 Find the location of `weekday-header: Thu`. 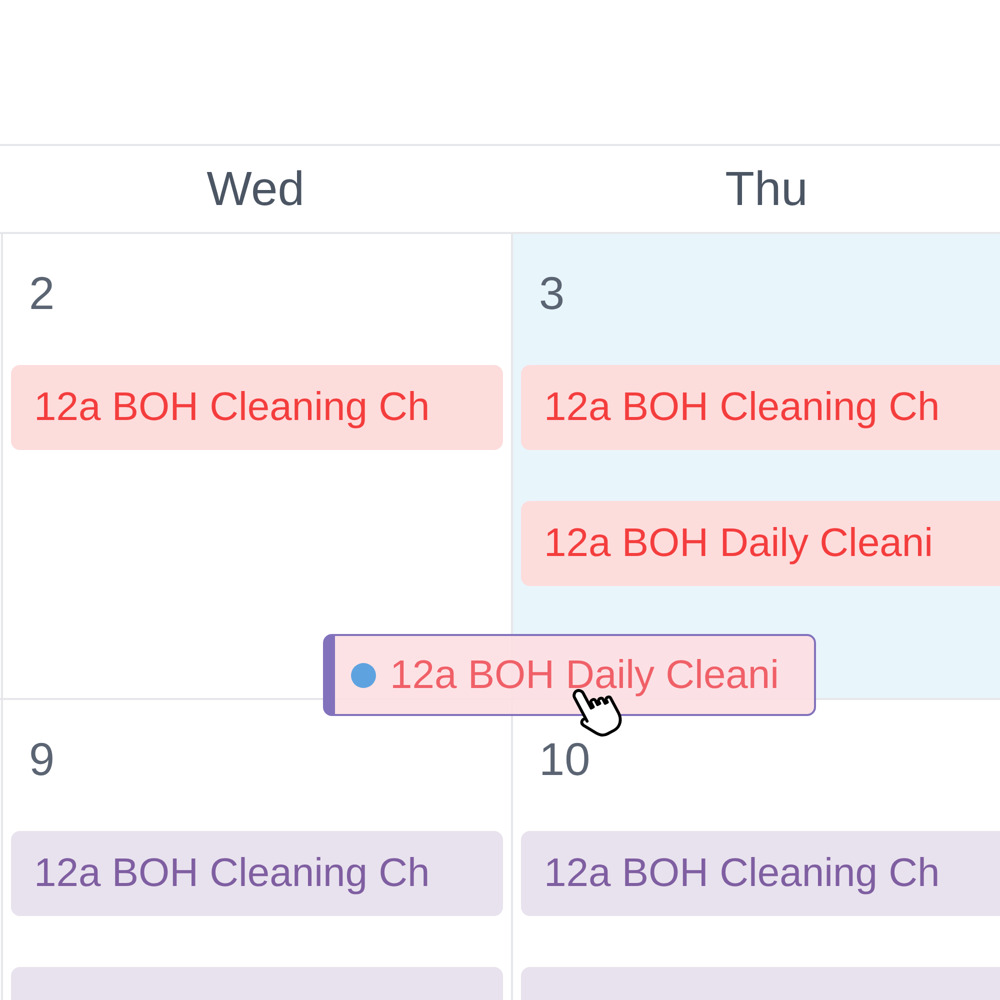

weekday-header: Thu is located at coordinates (766, 190).